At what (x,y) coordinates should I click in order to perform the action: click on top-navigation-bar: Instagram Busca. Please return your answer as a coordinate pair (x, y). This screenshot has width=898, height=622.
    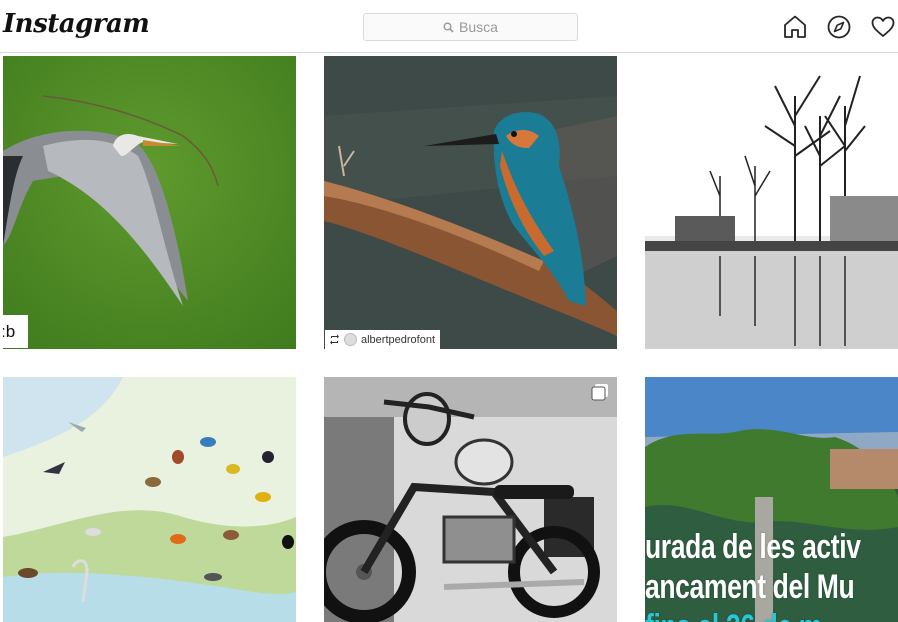
    Looking at the image, I should click on (449, 26).